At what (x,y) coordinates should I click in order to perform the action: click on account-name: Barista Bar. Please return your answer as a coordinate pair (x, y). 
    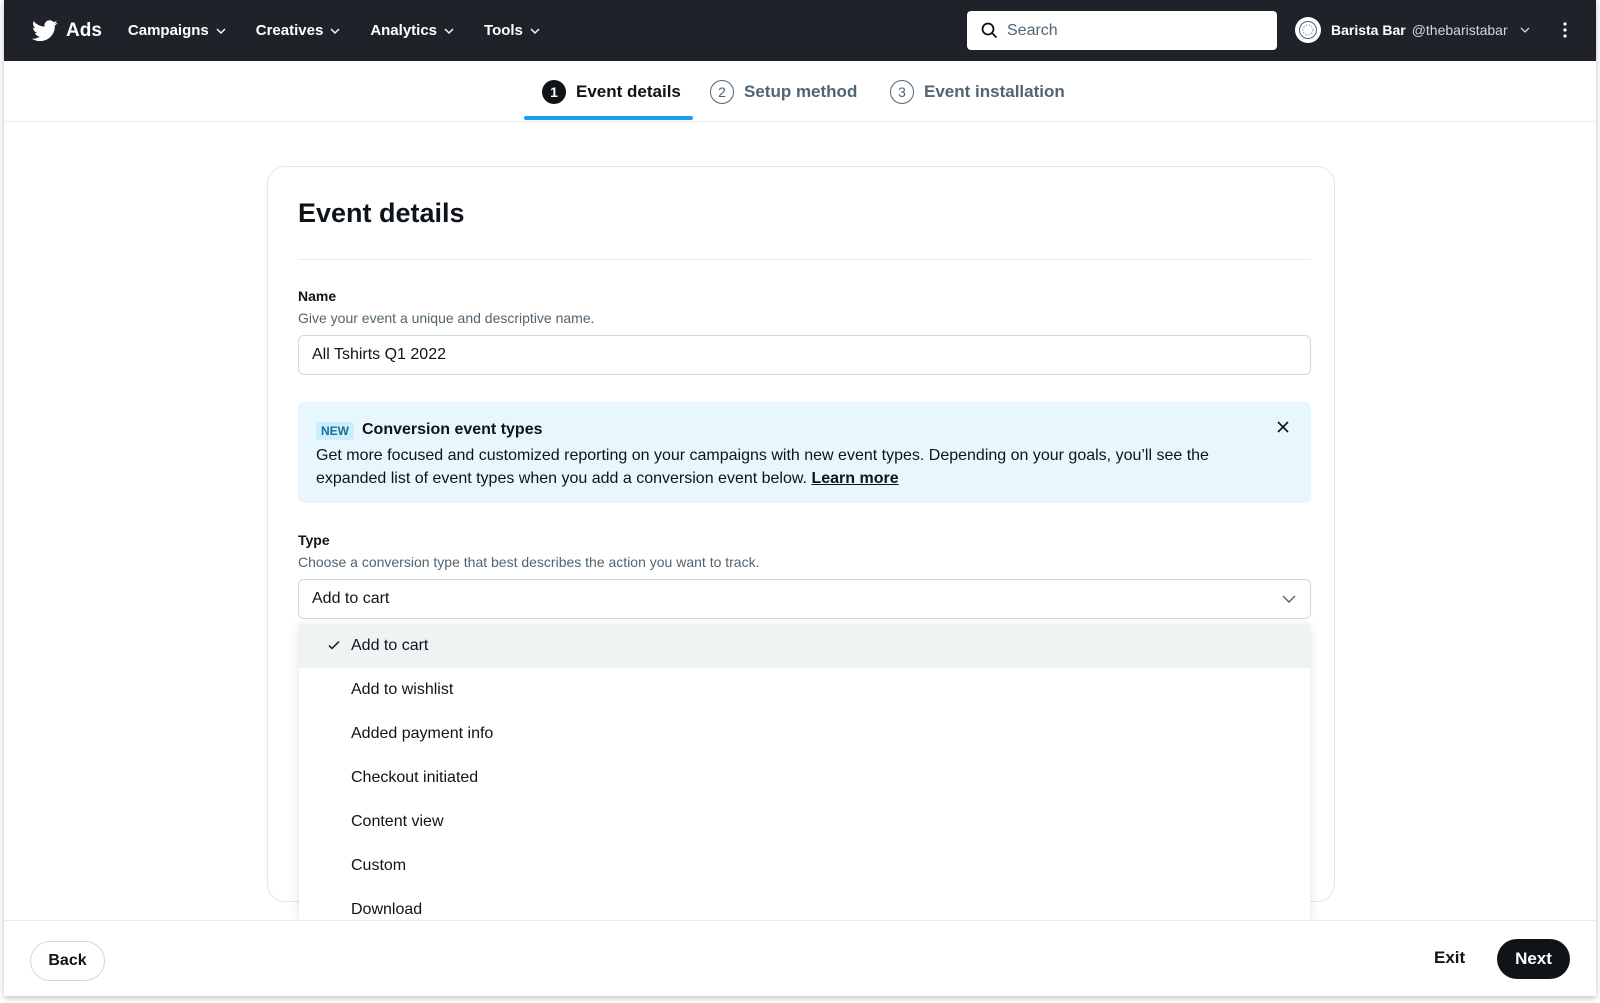
    Looking at the image, I should click on (1368, 30).